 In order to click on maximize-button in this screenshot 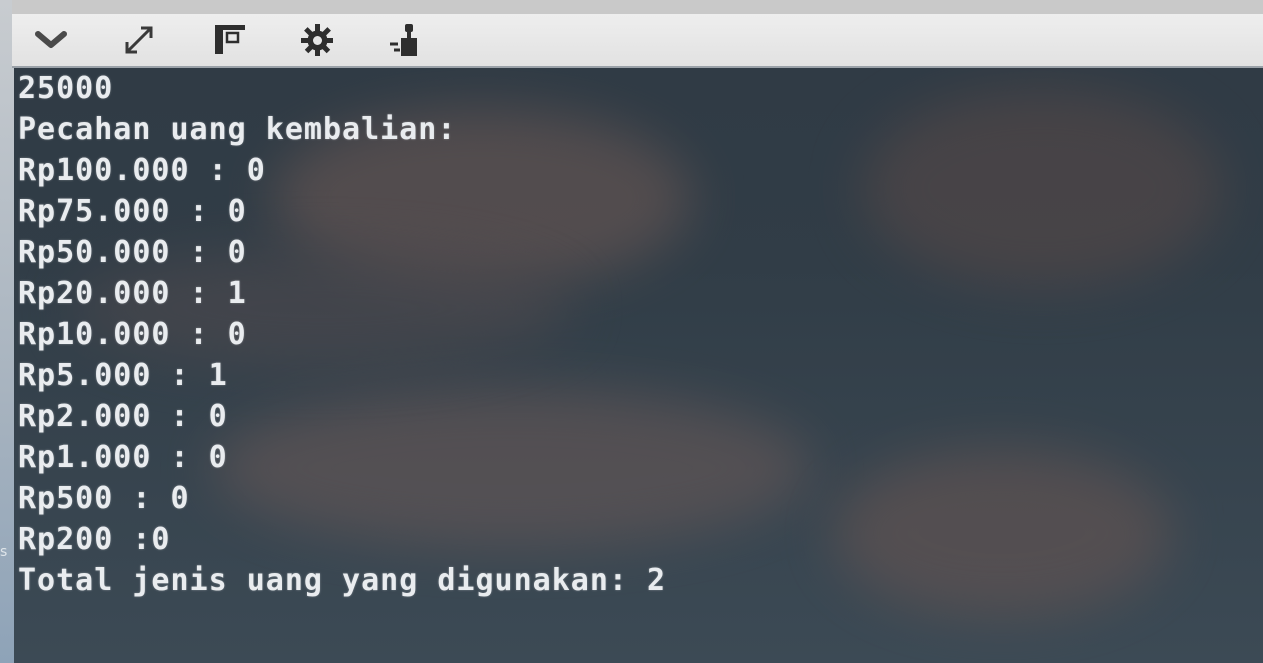, I will do `click(139, 40)`.